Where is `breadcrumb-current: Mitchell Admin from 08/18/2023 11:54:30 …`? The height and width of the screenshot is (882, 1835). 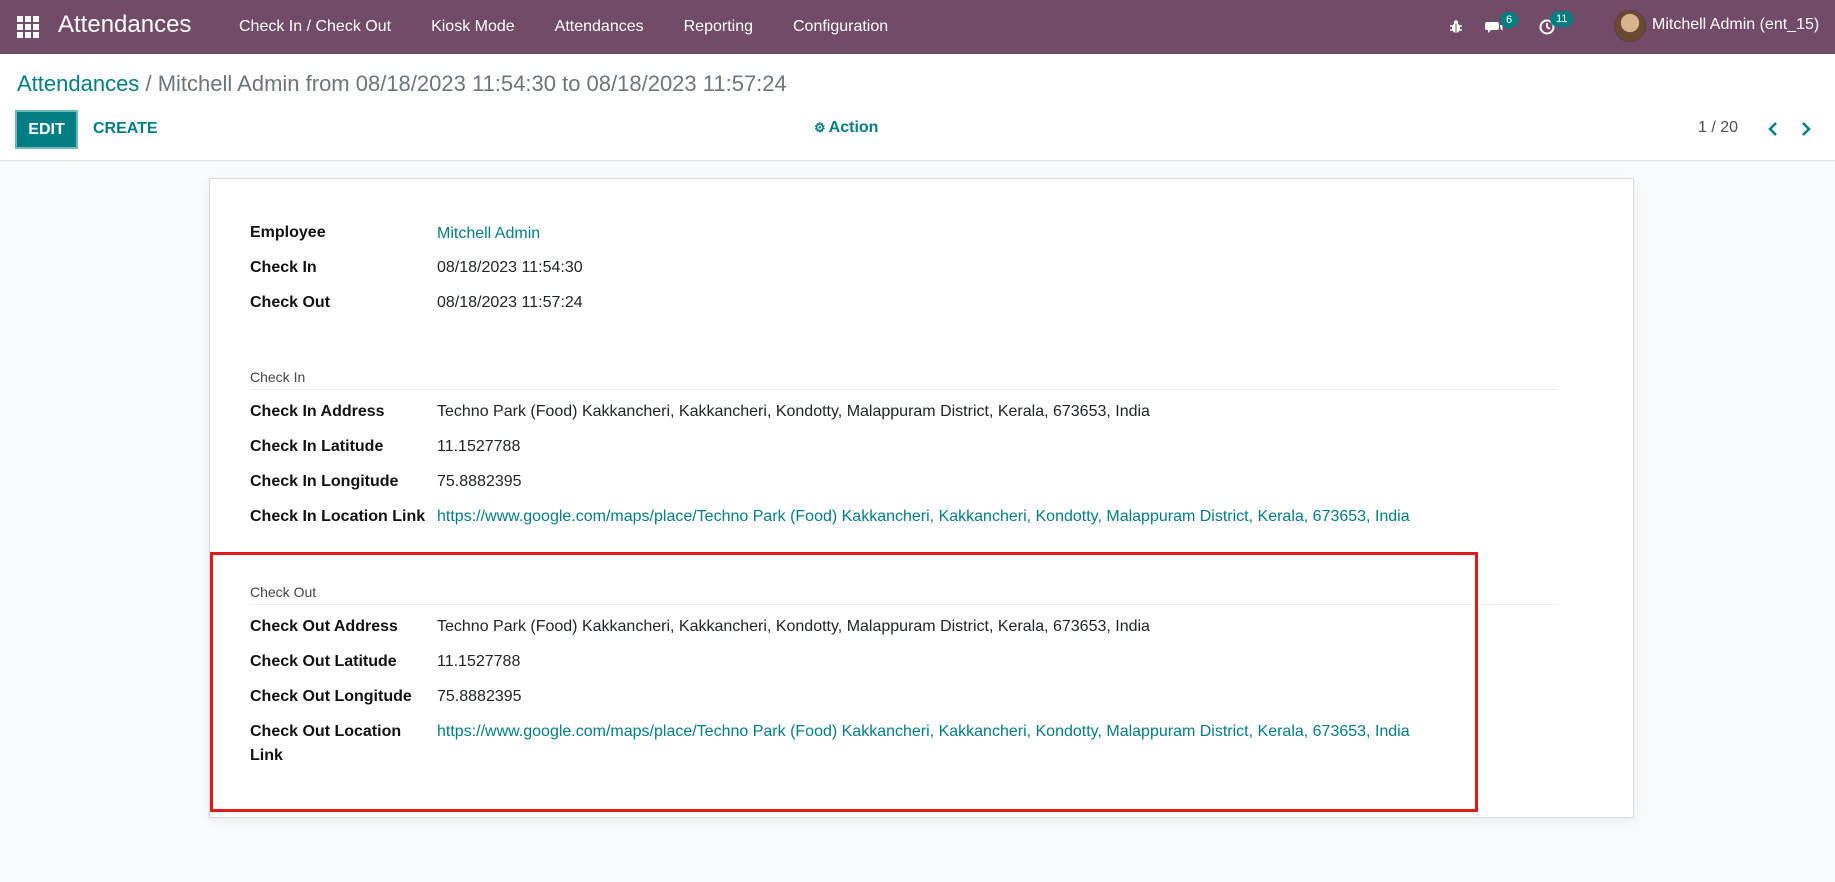 breadcrumb-current: Mitchell Admin from 08/18/2023 11:54:30 … is located at coordinates (472, 83).